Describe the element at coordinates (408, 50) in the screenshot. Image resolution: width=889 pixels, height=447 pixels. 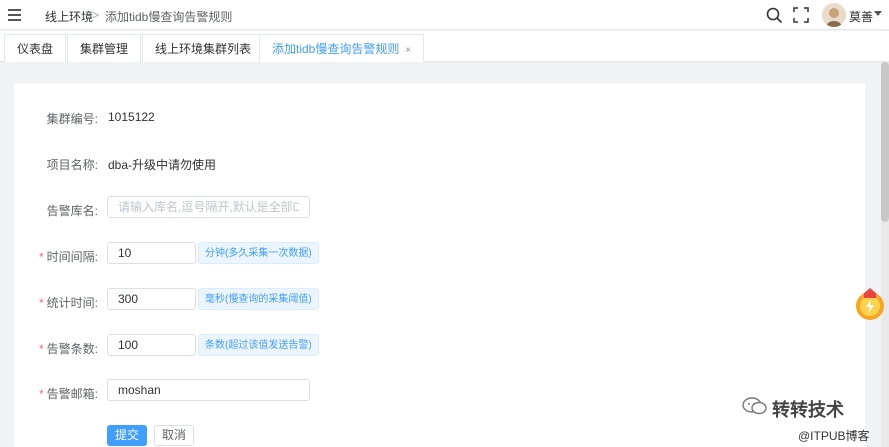
I see `close-icon: ×` at that location.